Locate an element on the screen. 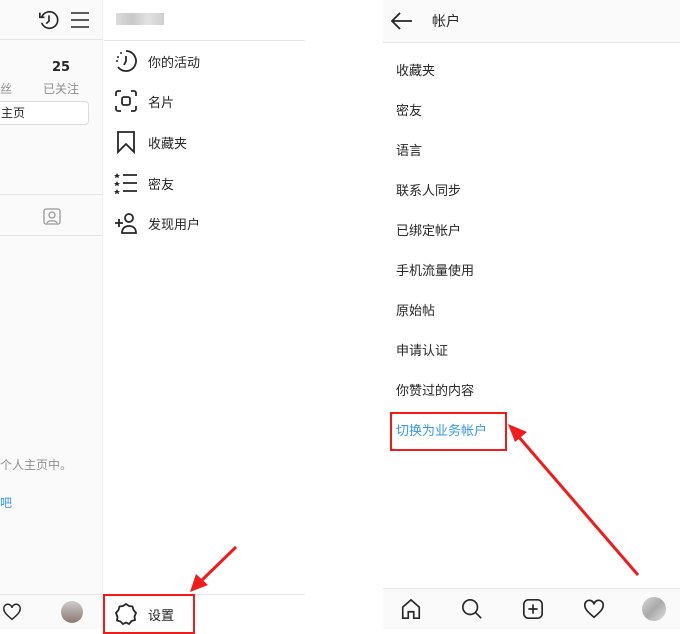 This screenshot has width=696, height=634. activity-icon is located at coordinates (126, 61).